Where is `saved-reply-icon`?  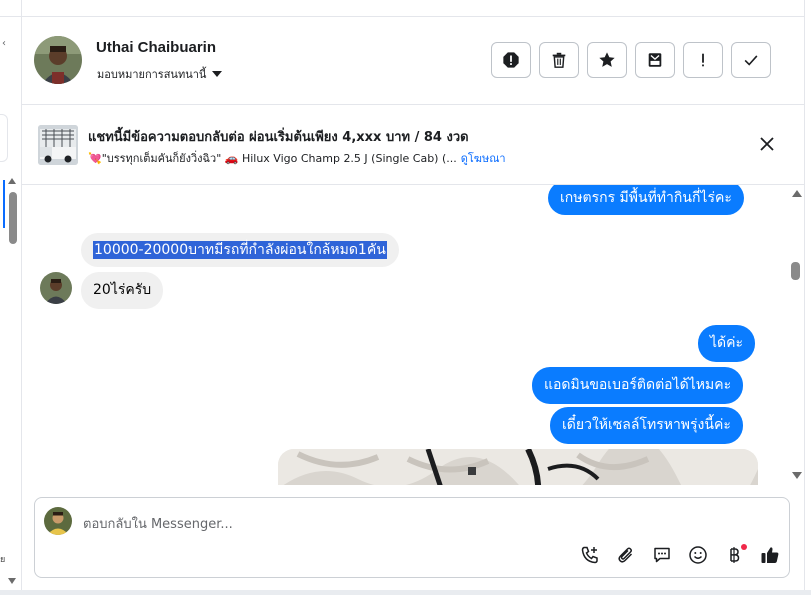 saved-reply-icon is located at coordinates (662, 555).